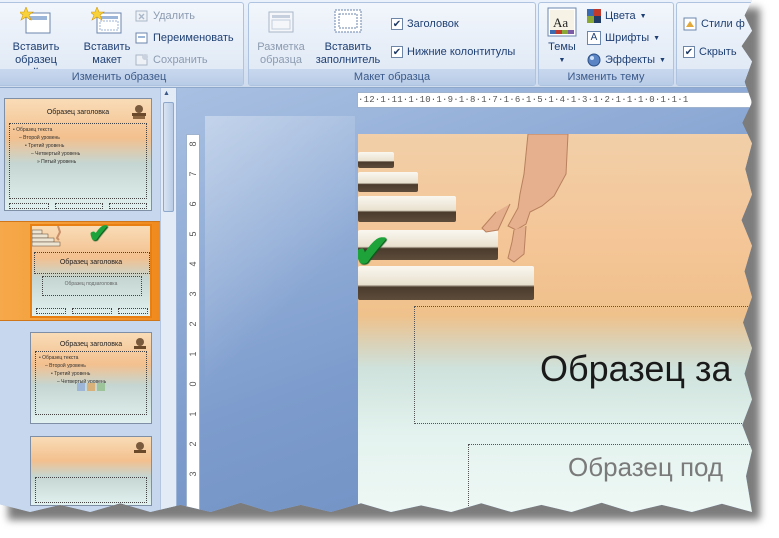 The width and height of the screenshot is (779, 538). I want to click on themes-icon: Aa, so click(562, 22).